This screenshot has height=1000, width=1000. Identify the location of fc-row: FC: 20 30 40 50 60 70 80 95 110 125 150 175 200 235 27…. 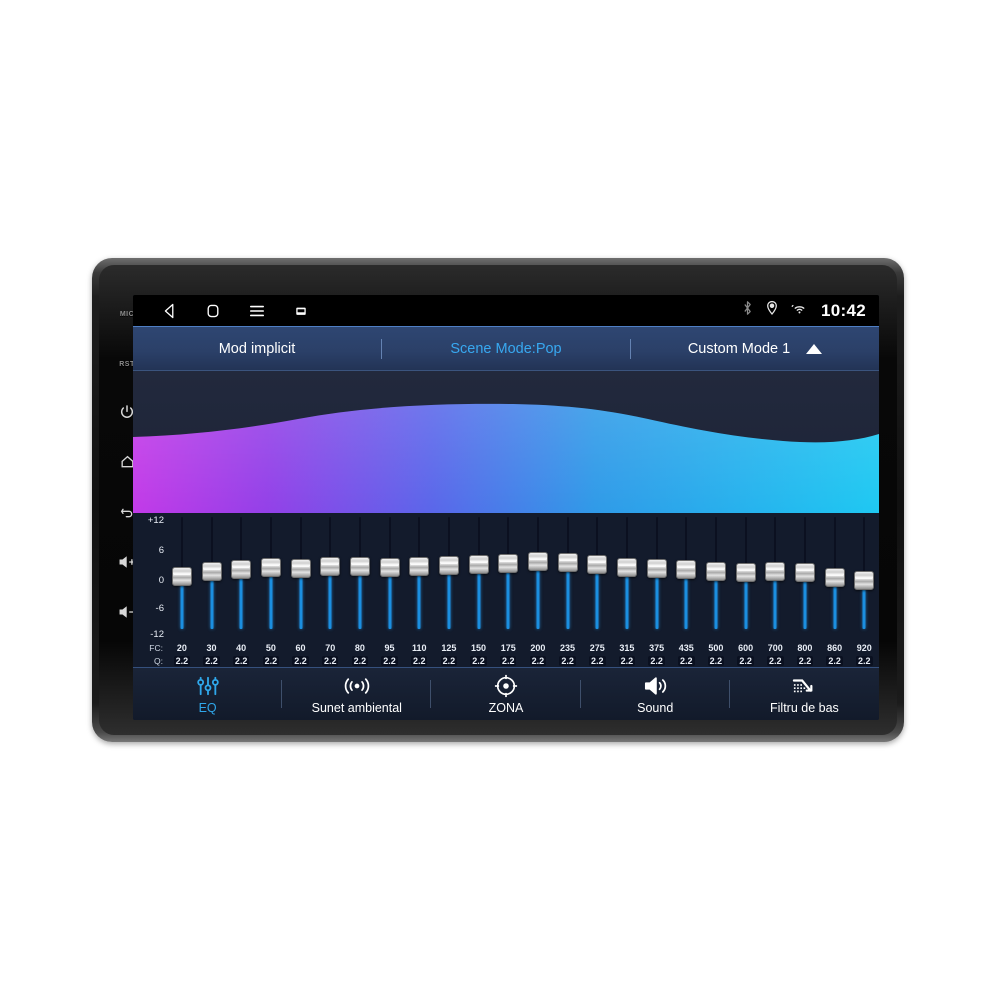
(506, 647).